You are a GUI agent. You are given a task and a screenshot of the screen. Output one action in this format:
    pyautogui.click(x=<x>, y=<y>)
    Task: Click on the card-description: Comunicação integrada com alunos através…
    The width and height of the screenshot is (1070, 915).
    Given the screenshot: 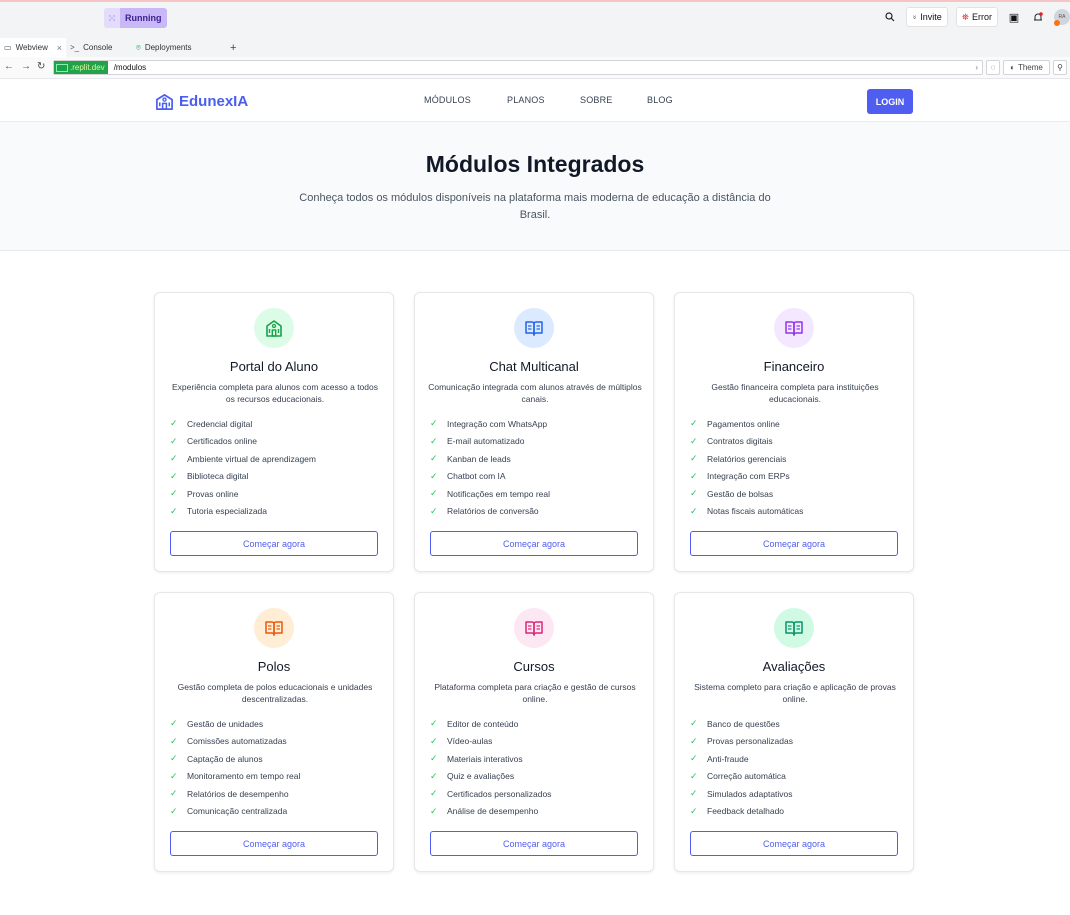 What is the action you would take?
    pyautogui.click(x=535, y=393)
    